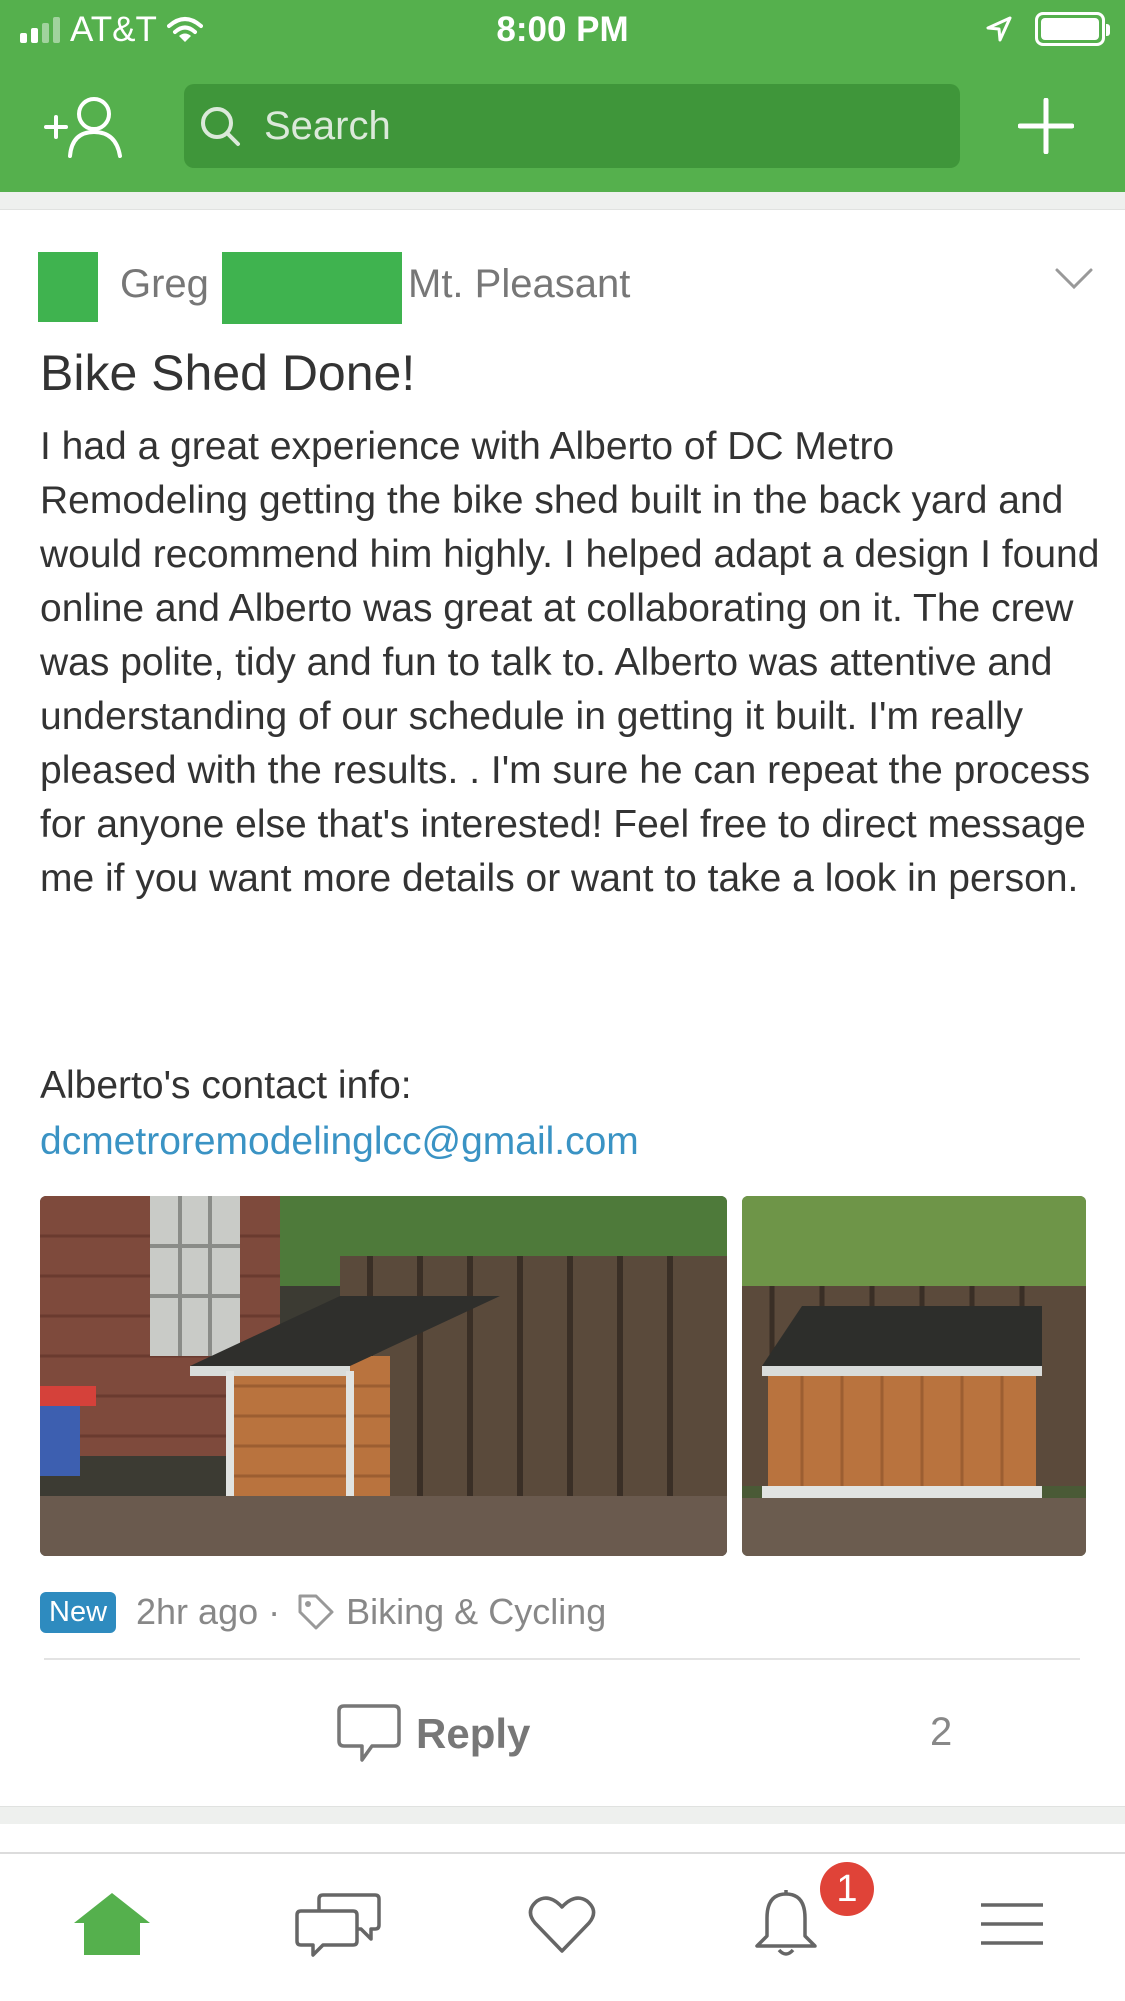 This screenshot has width=1125, height=2001. What do you see at coordinates (847, 1889) in the screenshot?
I see `notification-badge: 1` at bounding box center [847, 1889].